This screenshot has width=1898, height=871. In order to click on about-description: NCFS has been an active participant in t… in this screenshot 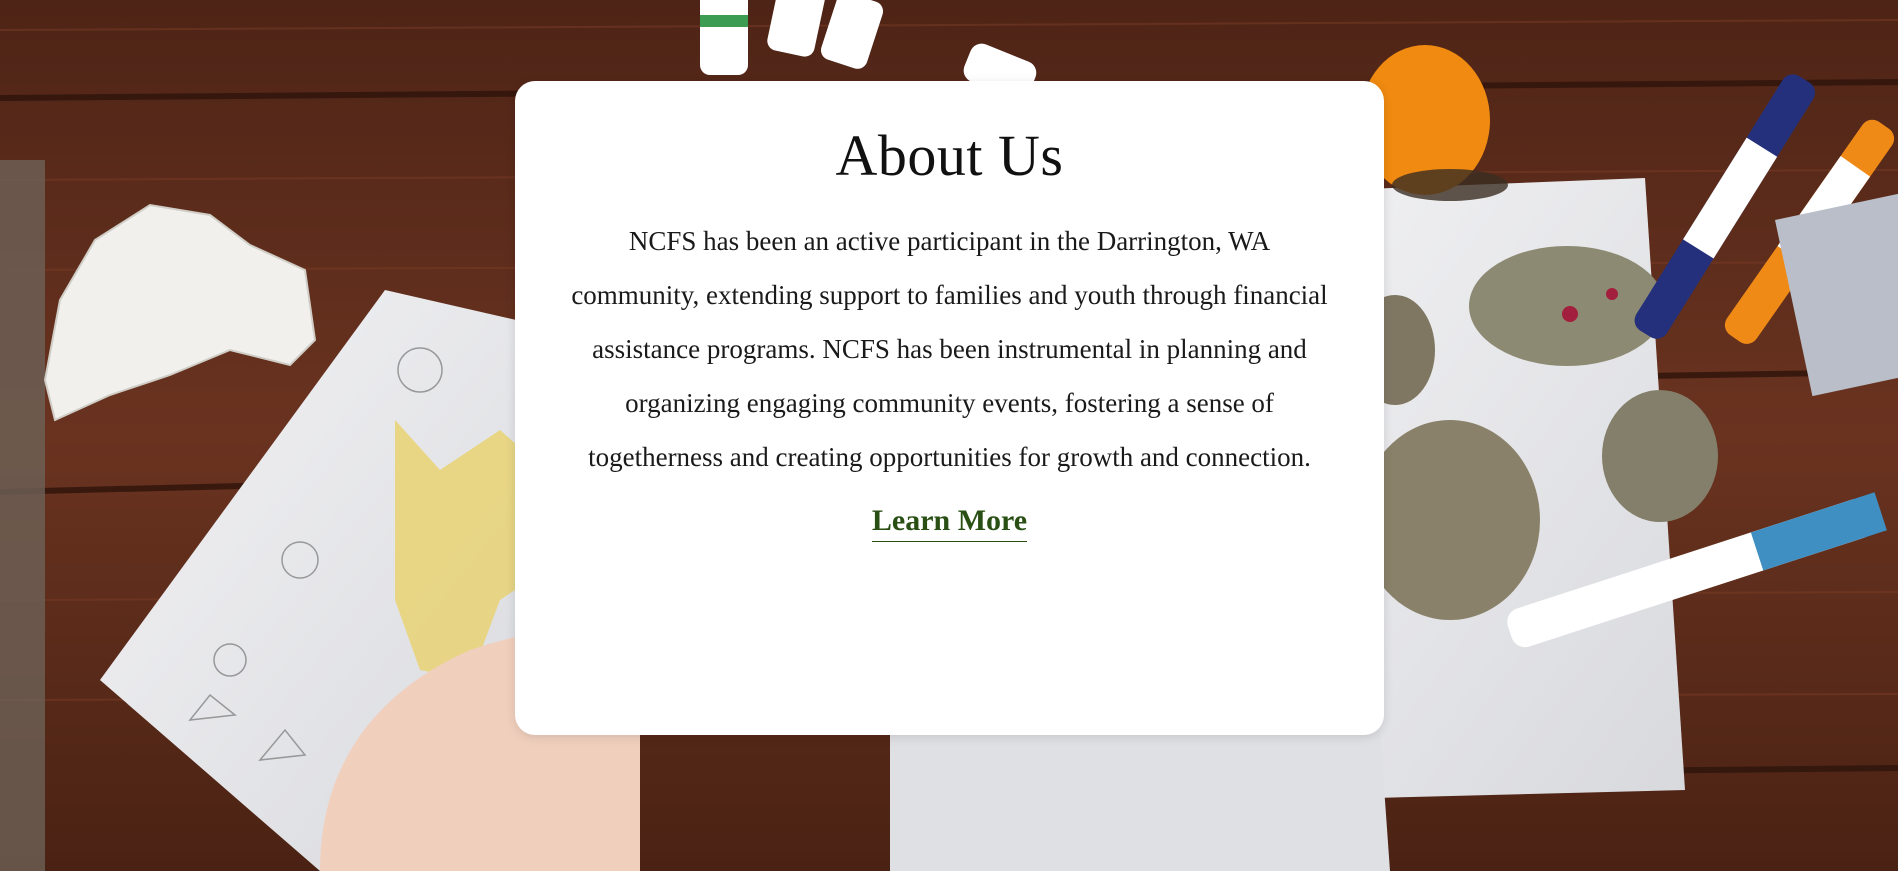, I will do `click(949, 349)`.